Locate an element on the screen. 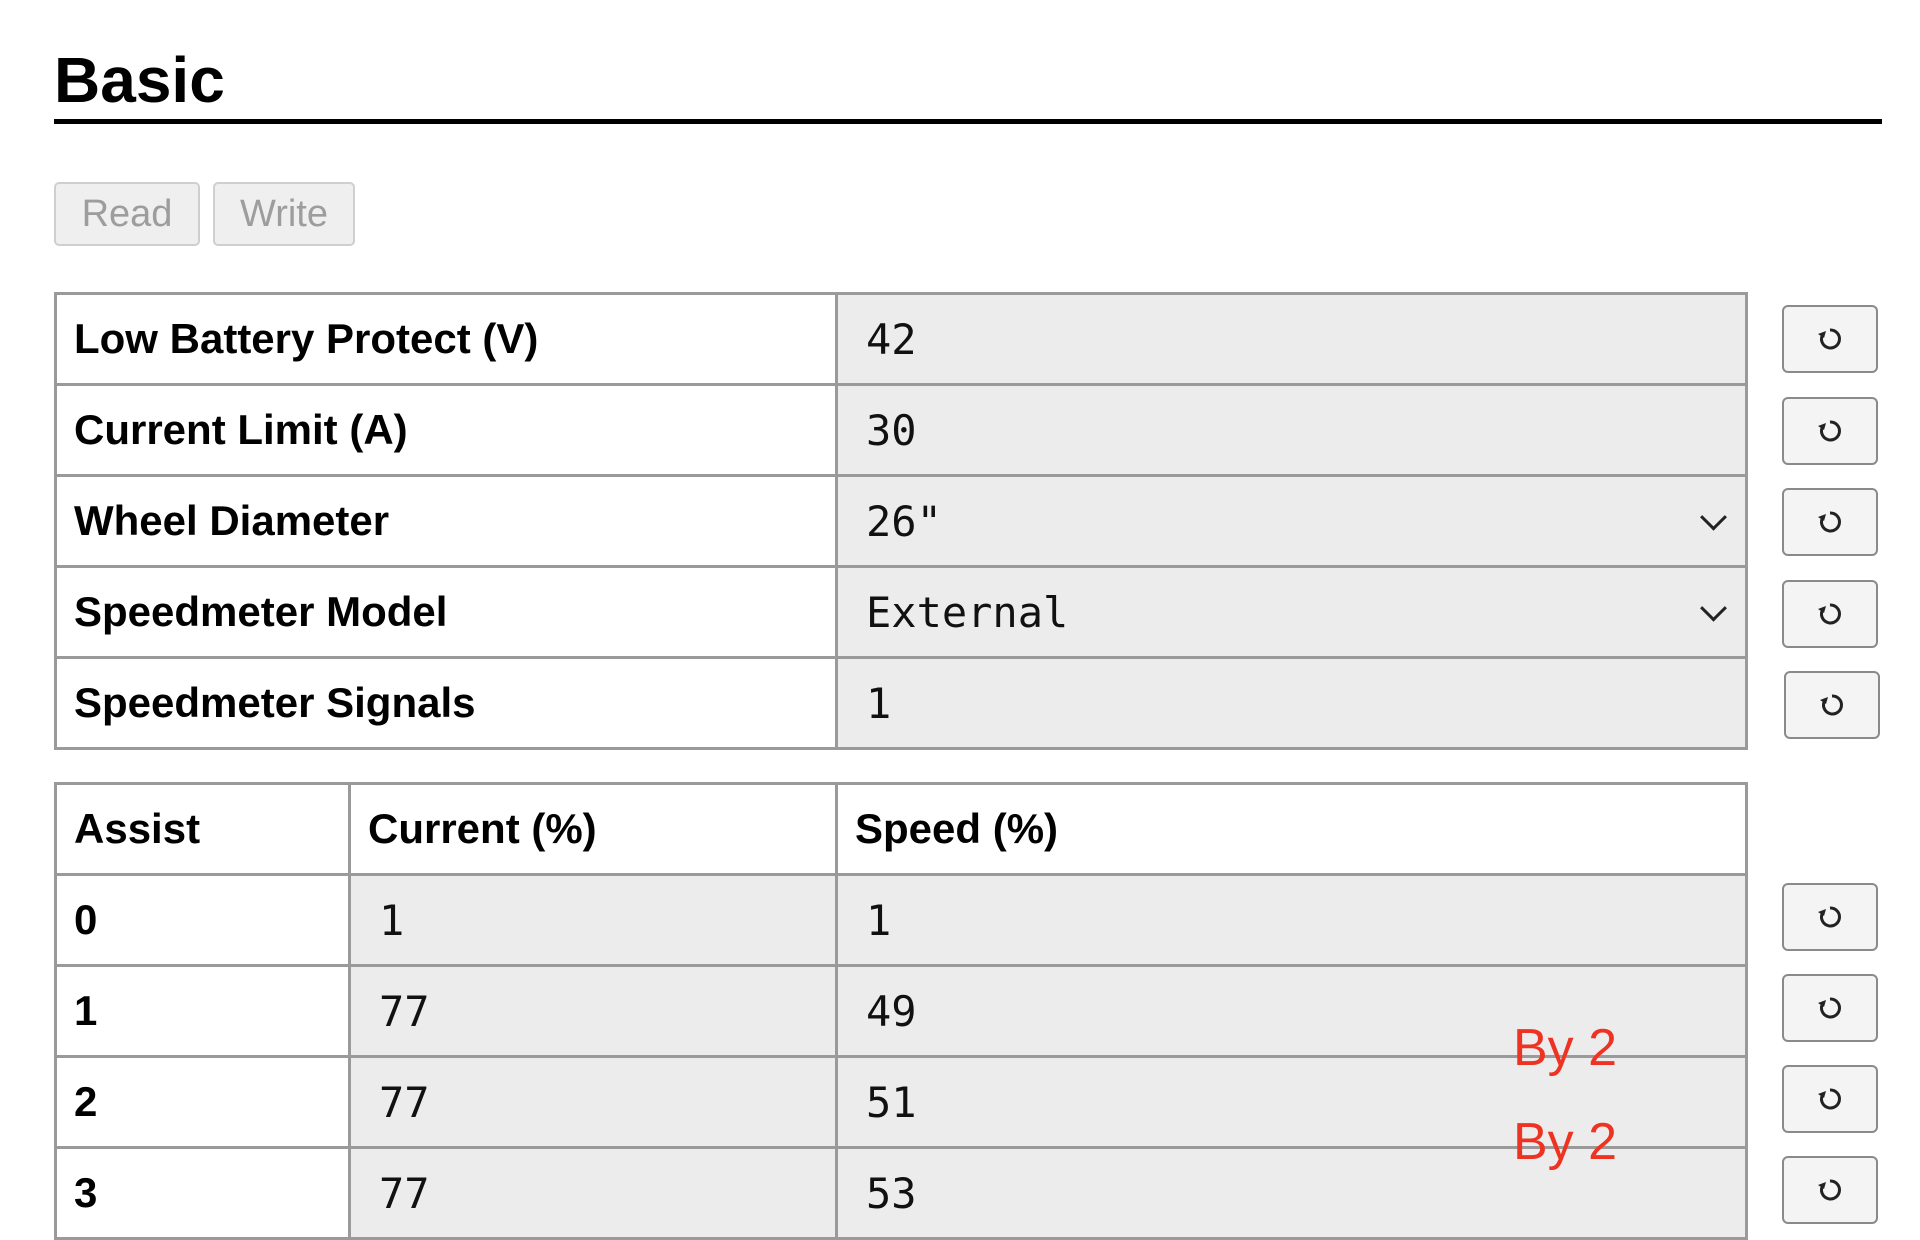  refresh-low-battery-button is located at coordinates (1830, 339).